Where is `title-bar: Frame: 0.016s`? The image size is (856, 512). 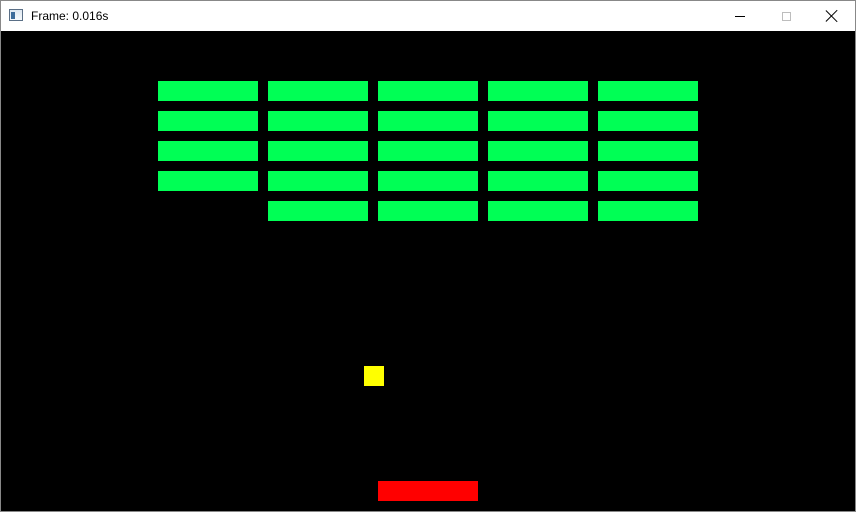
title-bar: Frame: 0.016s is located at coordinates (428, 16).